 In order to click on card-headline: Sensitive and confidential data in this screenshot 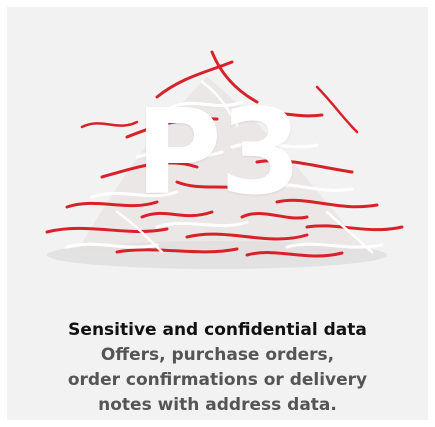, I will do `click(217, 330)`.